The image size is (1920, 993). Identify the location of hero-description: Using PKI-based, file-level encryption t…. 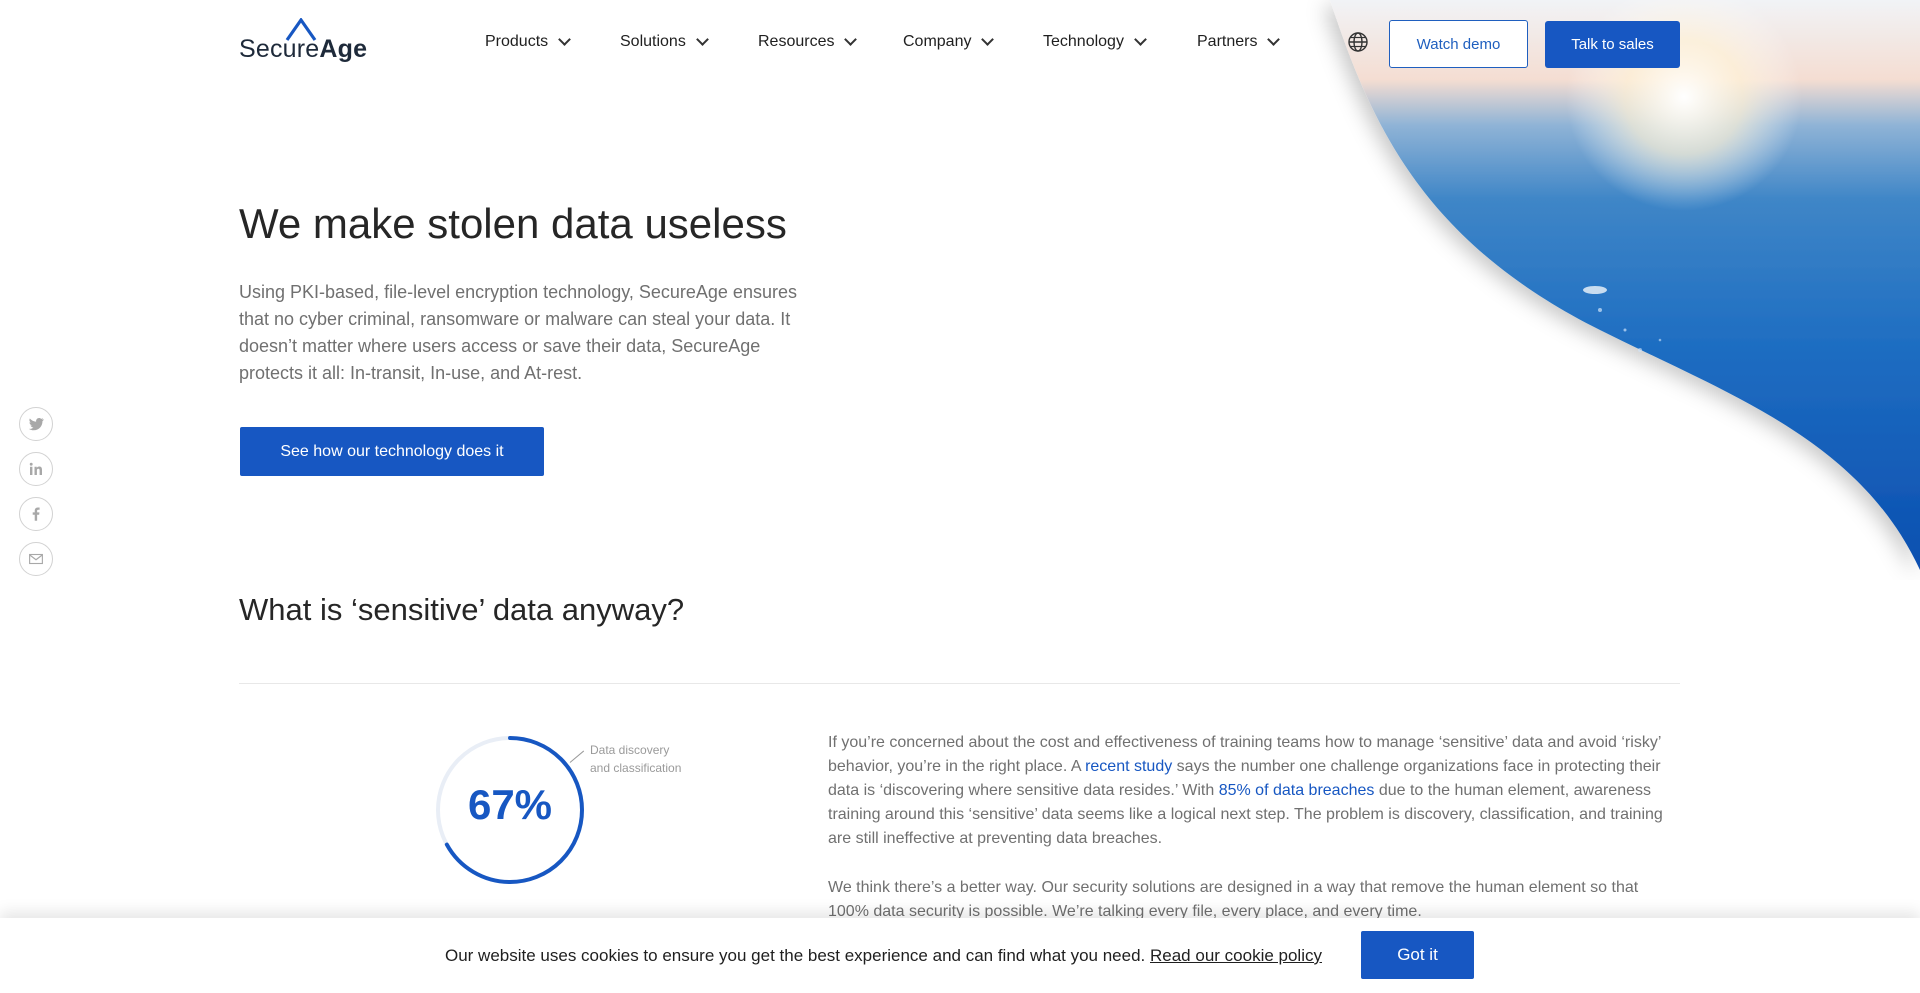
(518, 332).